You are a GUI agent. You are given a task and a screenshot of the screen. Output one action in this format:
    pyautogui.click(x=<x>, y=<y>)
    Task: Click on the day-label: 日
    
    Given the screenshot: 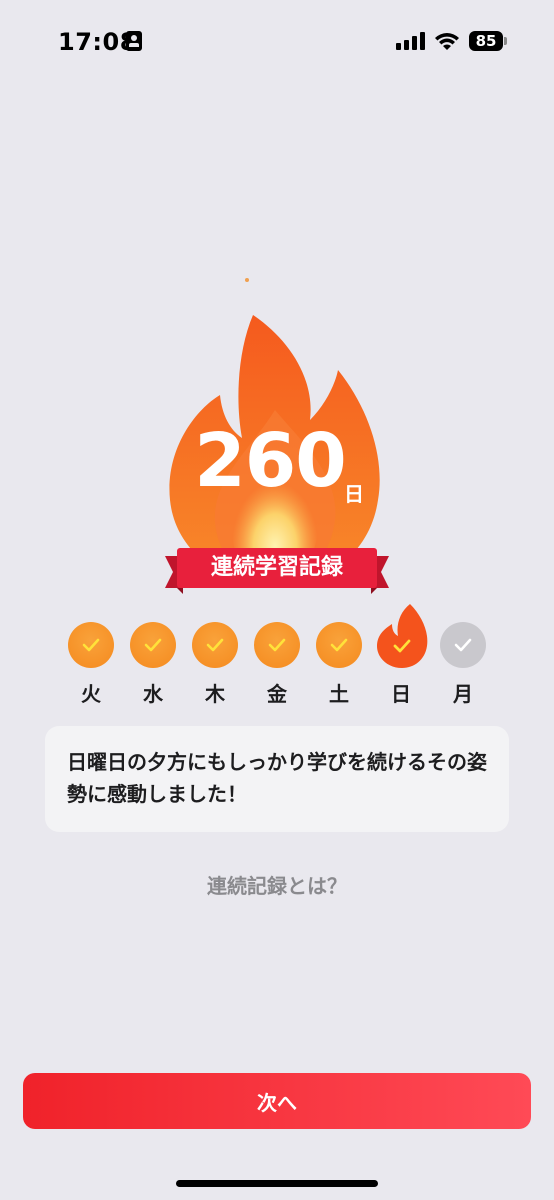 What is the action you would take?
    pyautogui.click(x=401, y=694)
    